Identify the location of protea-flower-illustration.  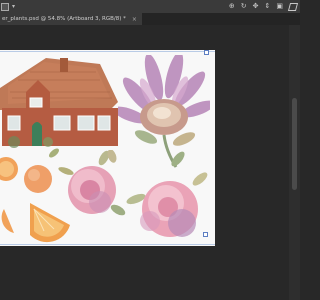
(164, 111).